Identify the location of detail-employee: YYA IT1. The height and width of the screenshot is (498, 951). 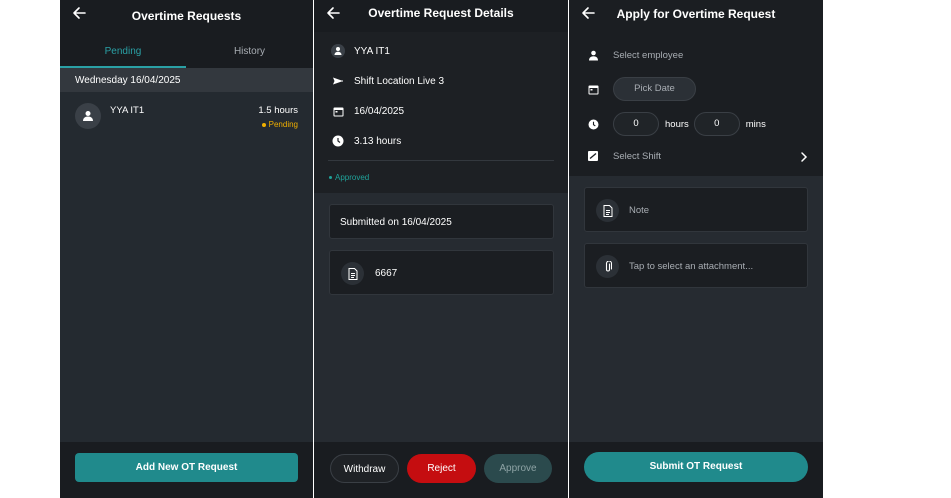
(360, 51).